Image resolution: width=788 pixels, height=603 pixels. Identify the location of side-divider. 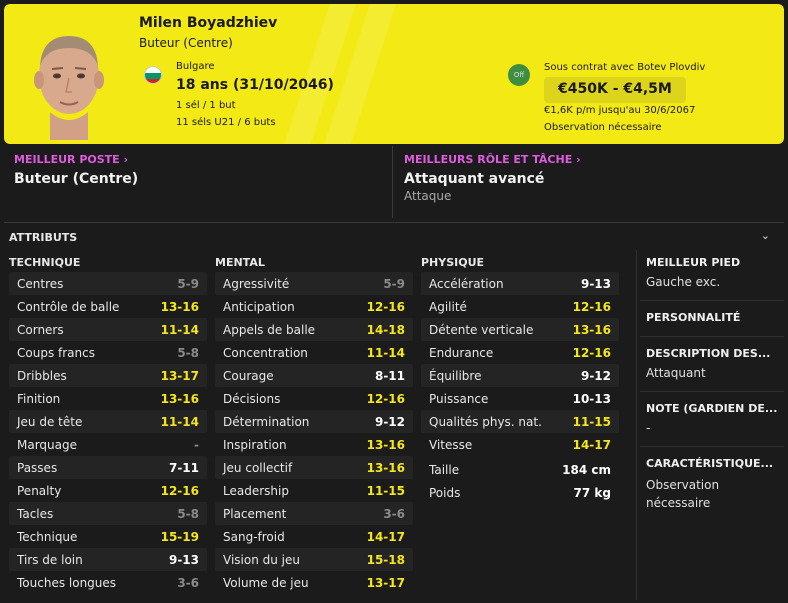
(636, 425).